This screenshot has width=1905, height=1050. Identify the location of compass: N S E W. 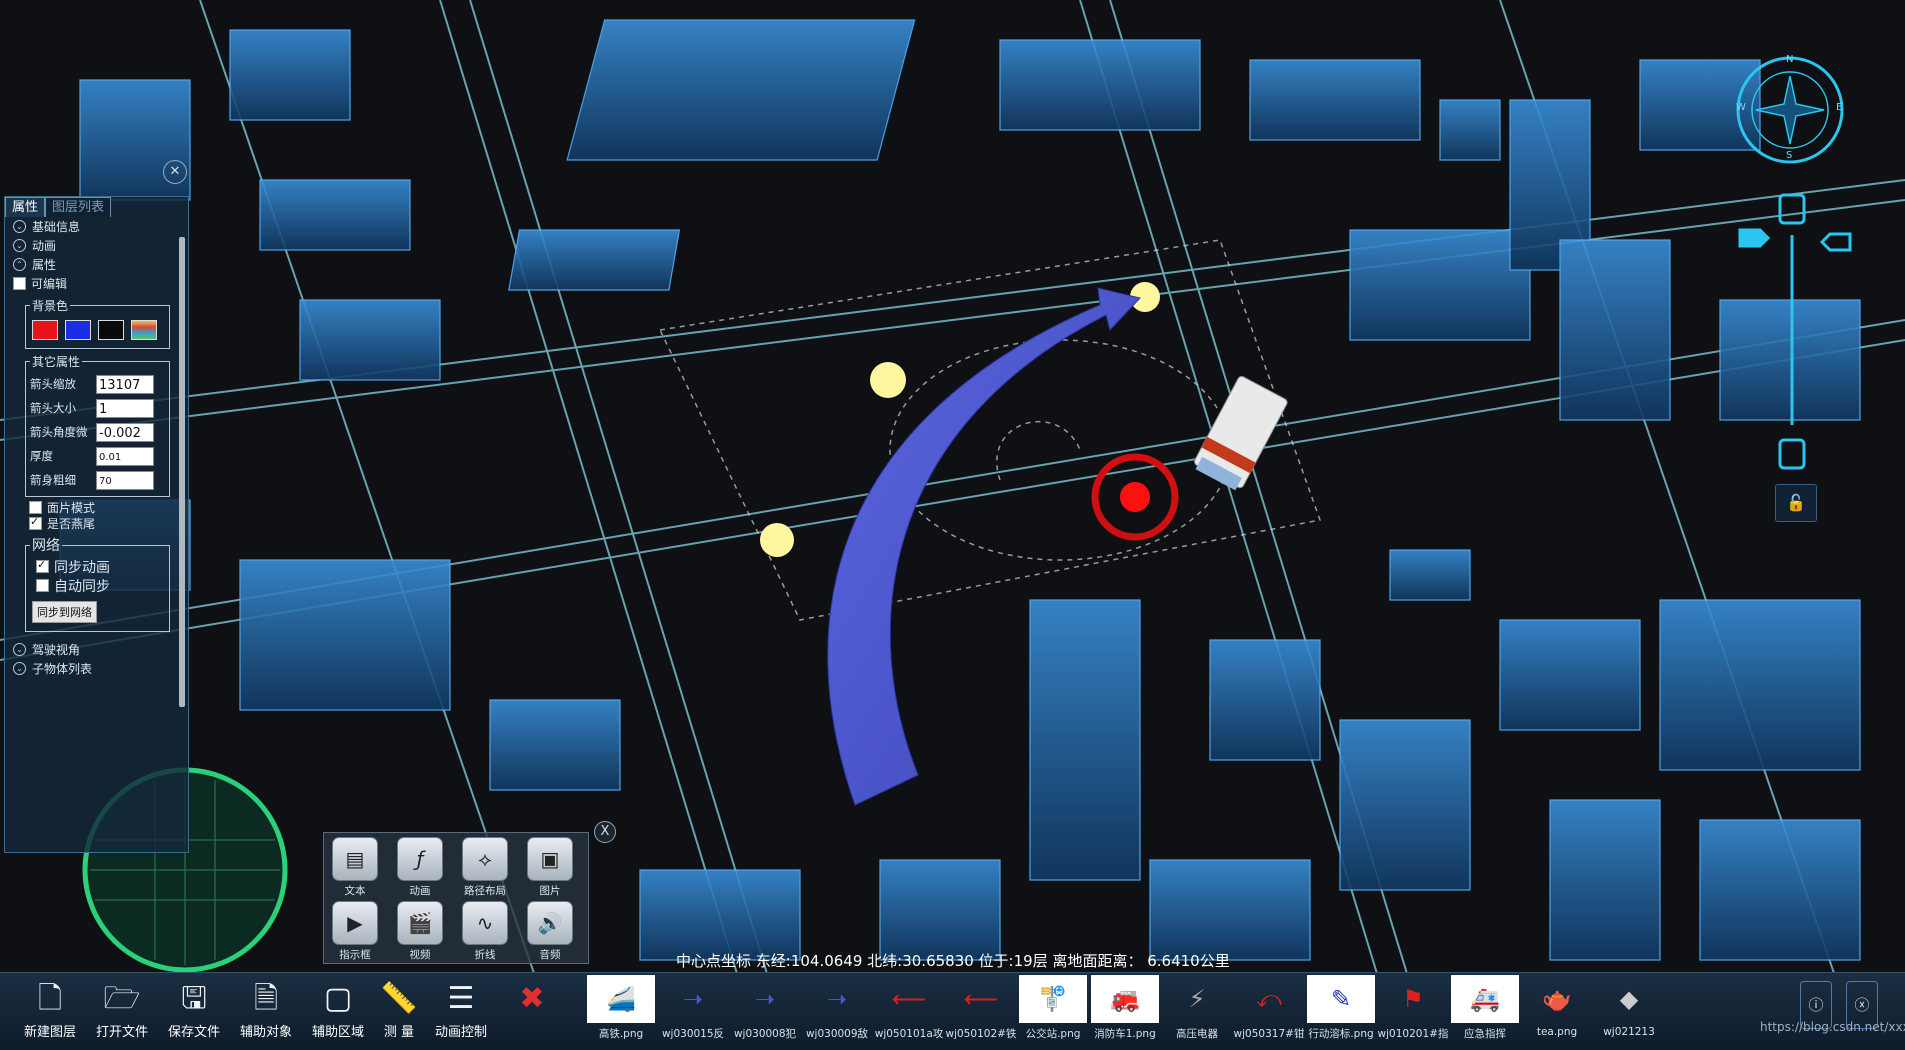
(1789, 108).